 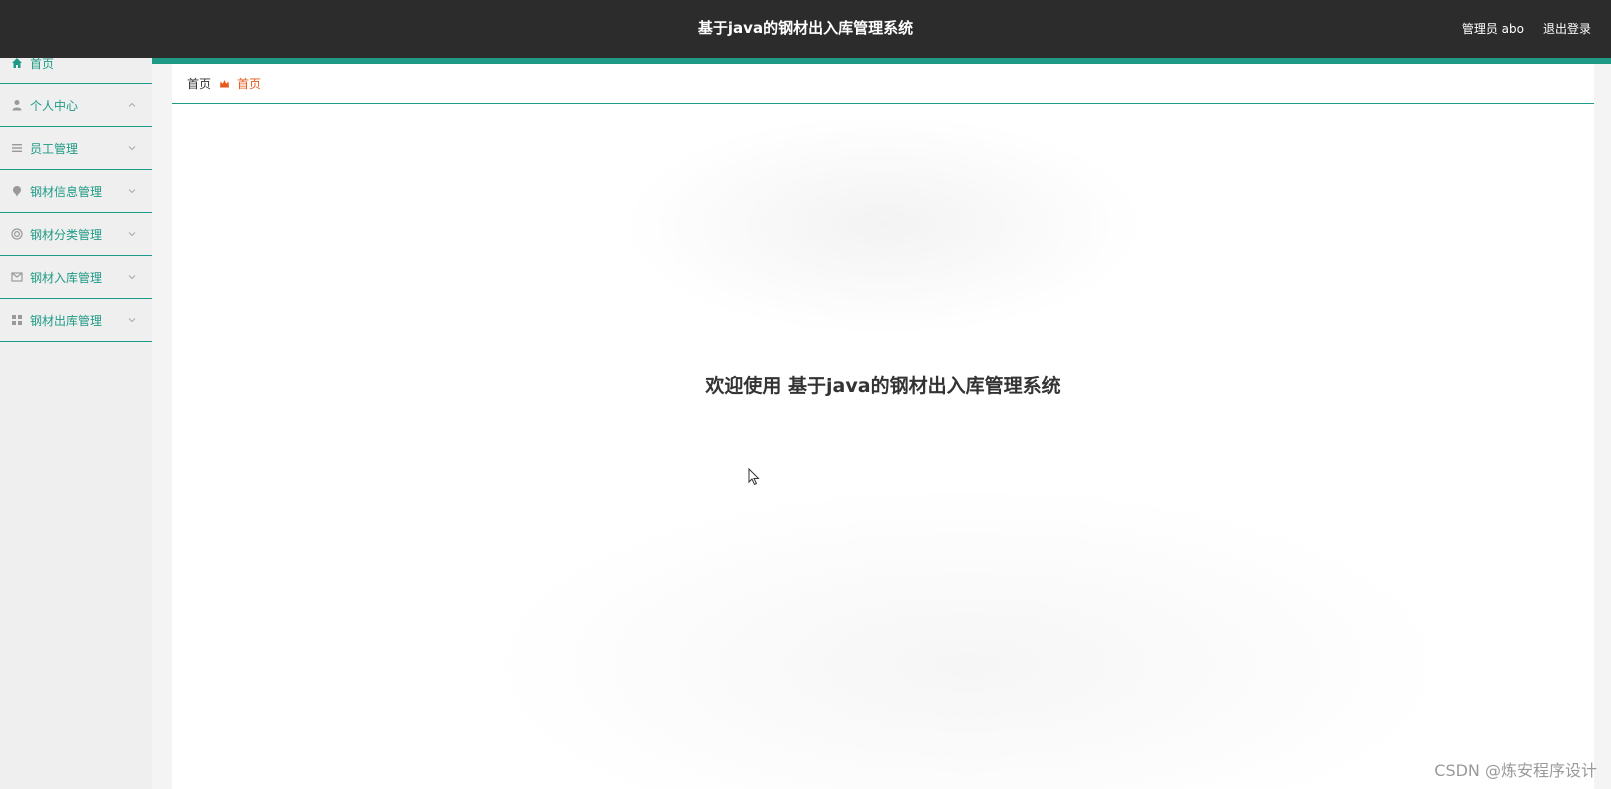 I want to click on list-icon, so click(x=17, y=148).